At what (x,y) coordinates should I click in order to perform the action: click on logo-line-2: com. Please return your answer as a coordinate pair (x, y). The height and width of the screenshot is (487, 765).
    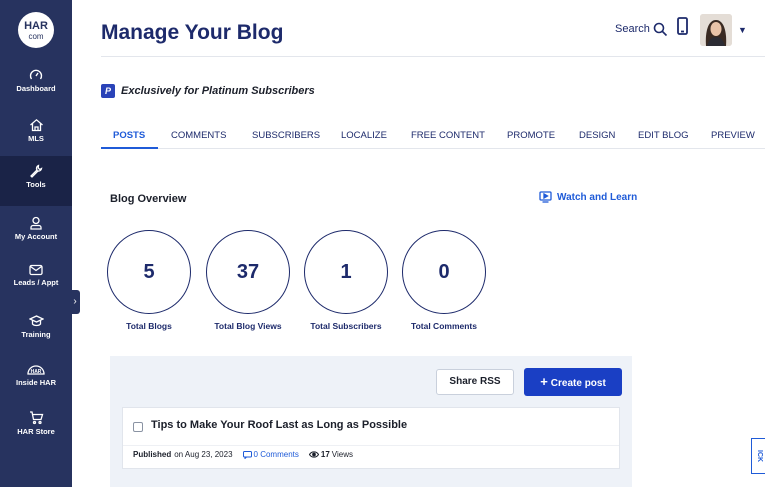
    Looking at the image, I should click on (36, 36).